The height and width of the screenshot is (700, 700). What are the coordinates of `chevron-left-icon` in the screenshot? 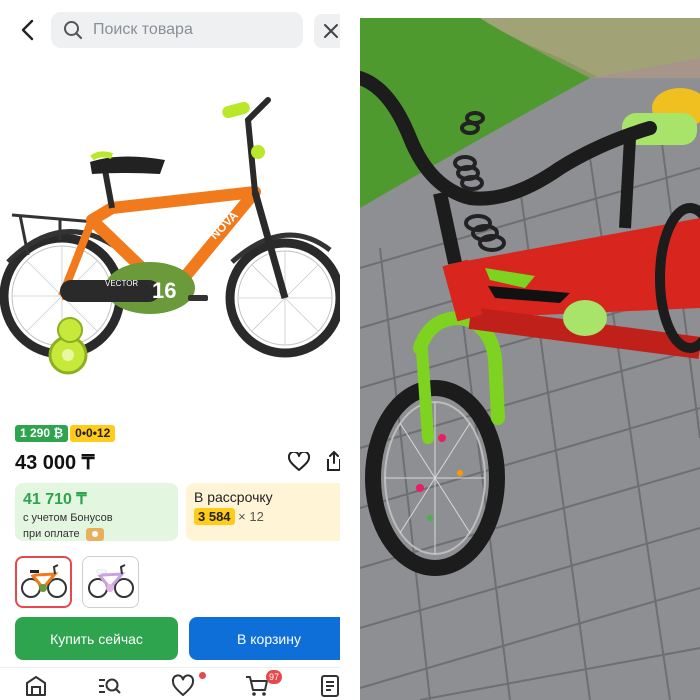 It's located at (27, 30).